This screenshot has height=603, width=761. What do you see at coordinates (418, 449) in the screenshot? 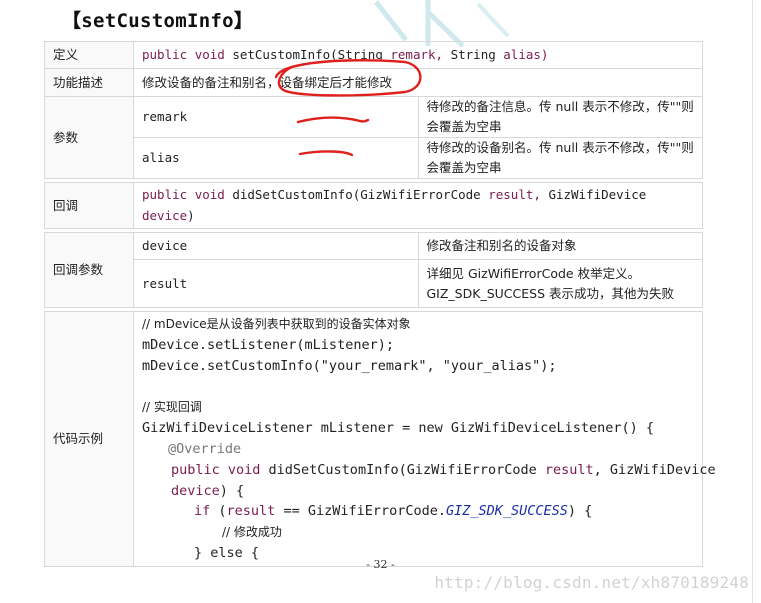
I see `code-line: @Override` at bounding box center [418, 449].